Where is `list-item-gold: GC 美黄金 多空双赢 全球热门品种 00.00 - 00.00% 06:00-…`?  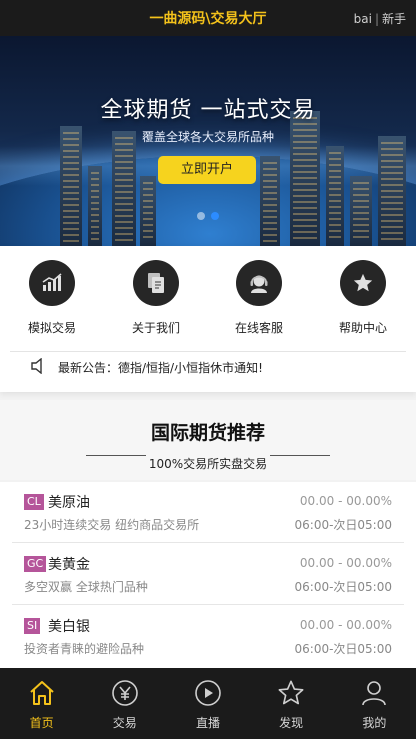
list-item-gold: GC 美黄金 多空双赢 全球热门品种 00.00 - 00.00% 06:00-… is located at coordinates (208, 574).